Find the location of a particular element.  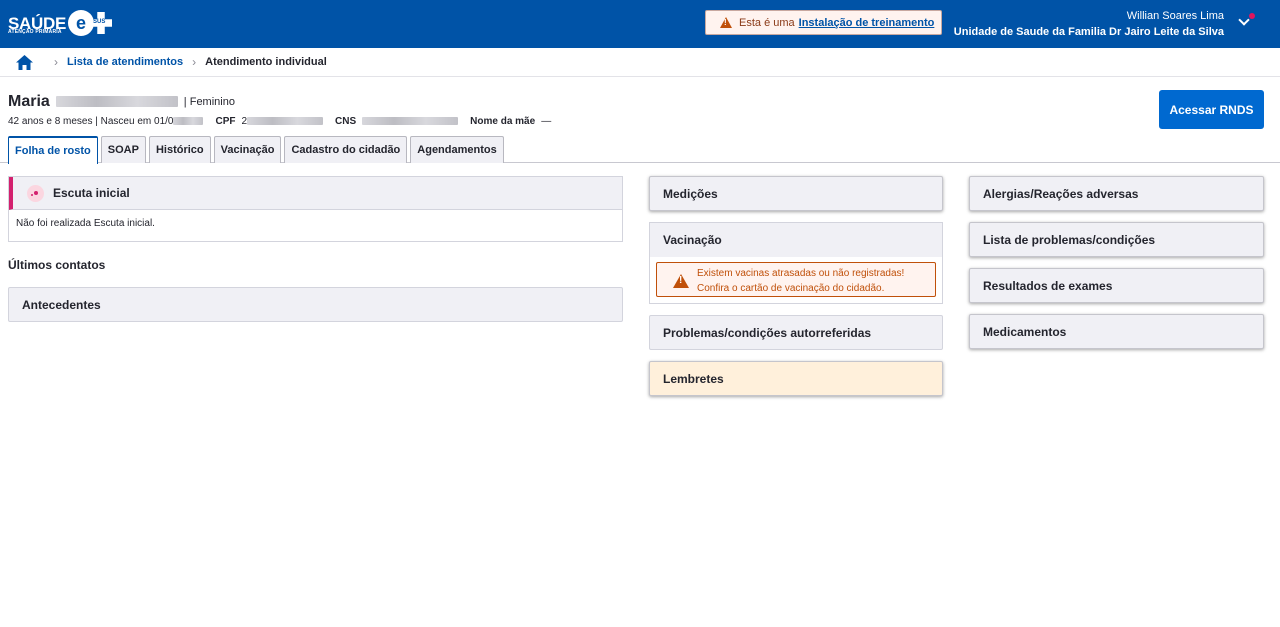

escuta-inicial-header: Escuta inicial is located at coordinates (315, 193).